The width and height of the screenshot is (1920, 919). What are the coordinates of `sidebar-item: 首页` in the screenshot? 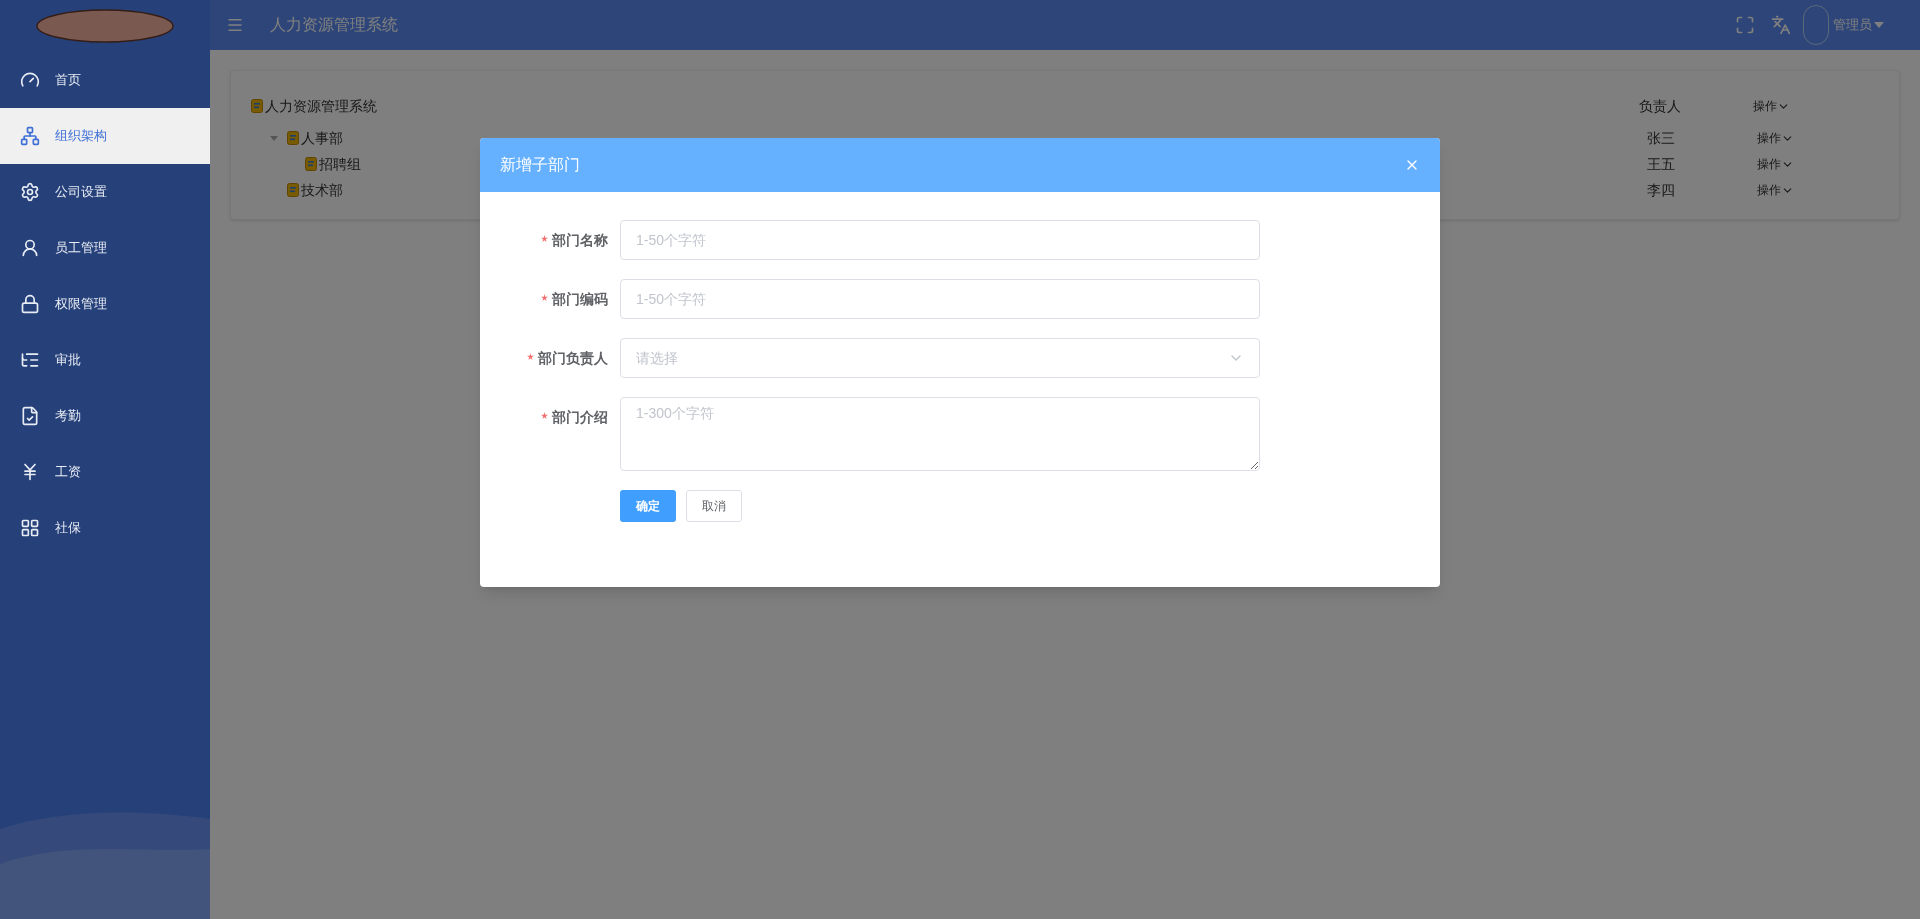 It's located at (105, 80).